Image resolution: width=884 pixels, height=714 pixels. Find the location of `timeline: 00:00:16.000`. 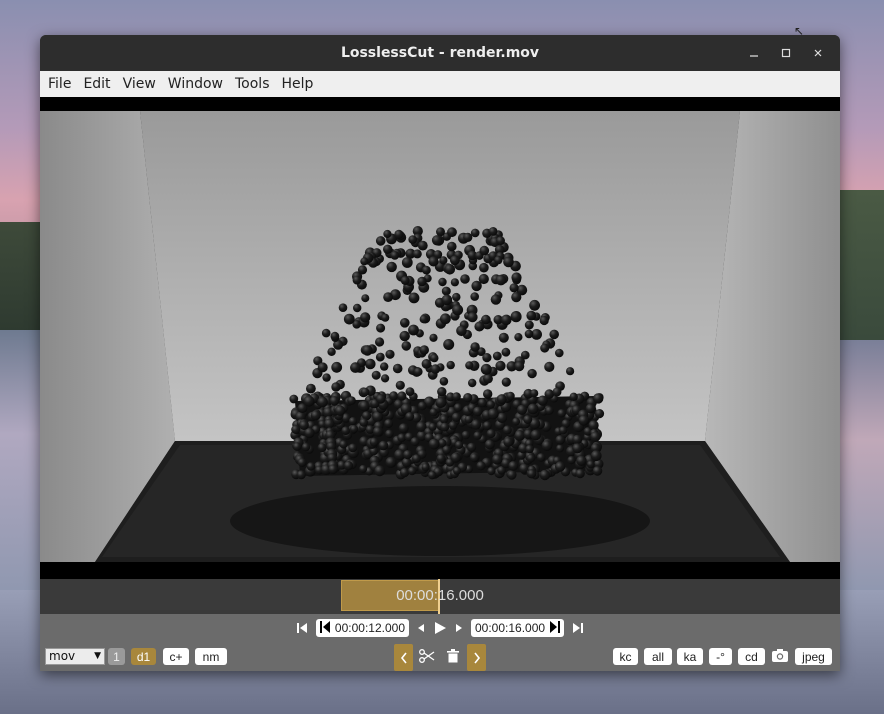

timeline: 00:00:16.000 is located at coordinates (440, 596).